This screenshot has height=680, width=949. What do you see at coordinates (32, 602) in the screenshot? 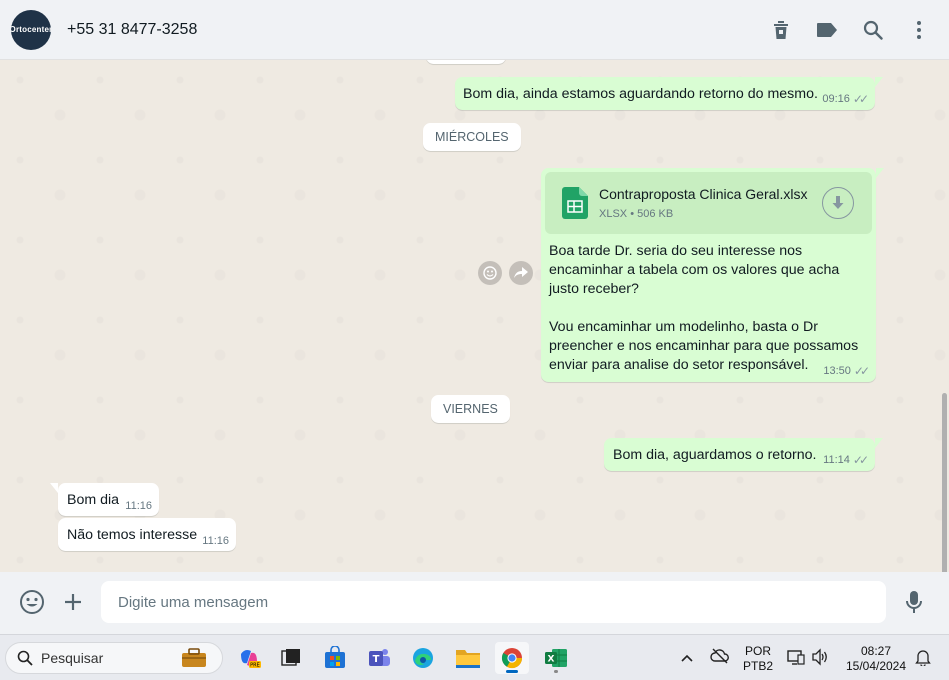
I see `emoji-icon` at bounding box center [32, 602].